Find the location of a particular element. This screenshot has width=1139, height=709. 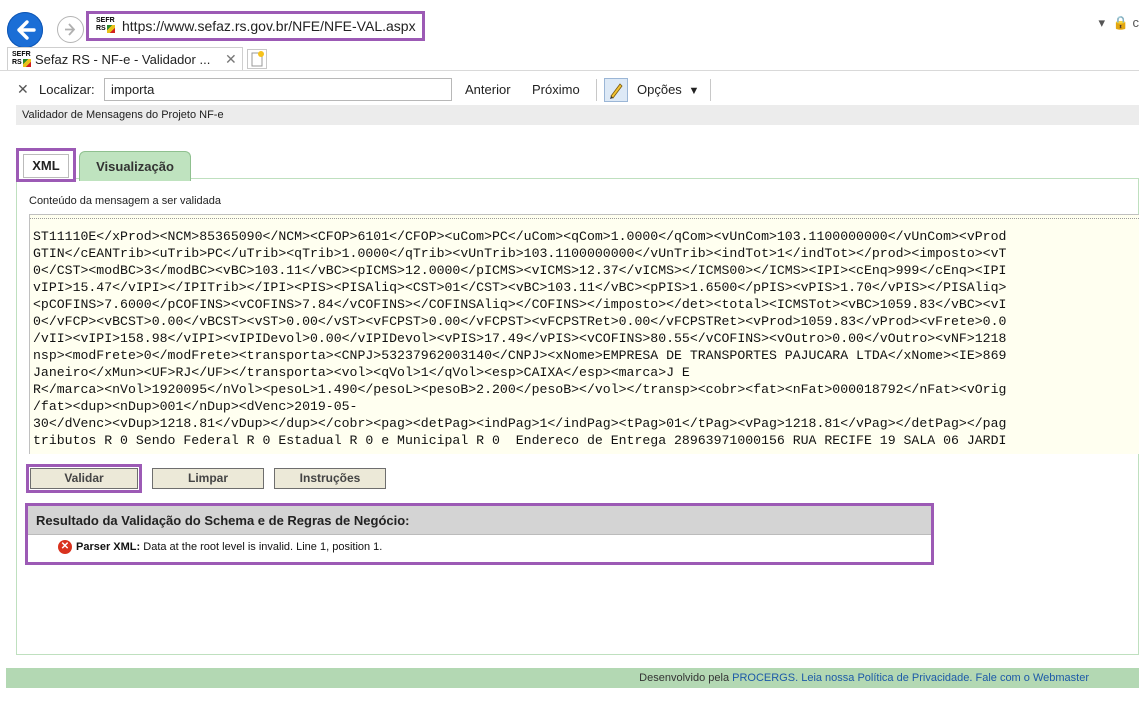

find-options-label: Opções is located at coordinates (659, 89).